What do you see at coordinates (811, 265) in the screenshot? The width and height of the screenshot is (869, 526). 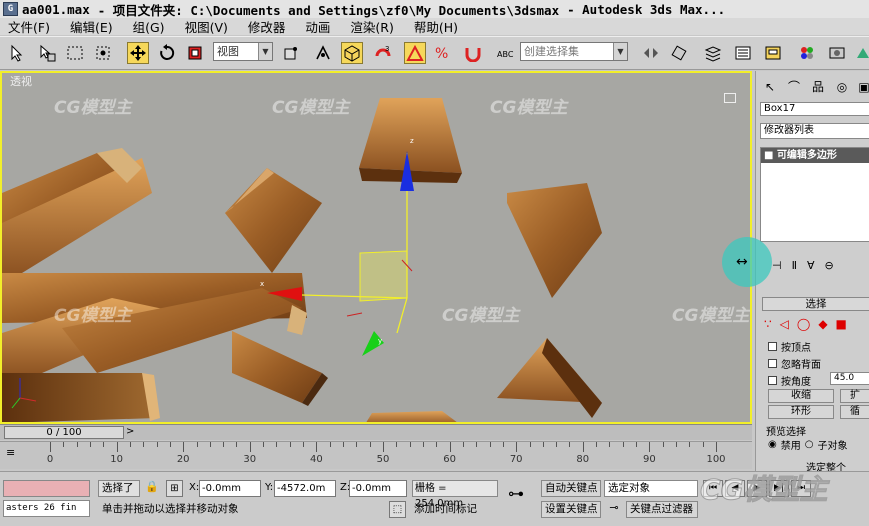 I see `make-unique-icon: ∀` at bounding box center [811, 265].